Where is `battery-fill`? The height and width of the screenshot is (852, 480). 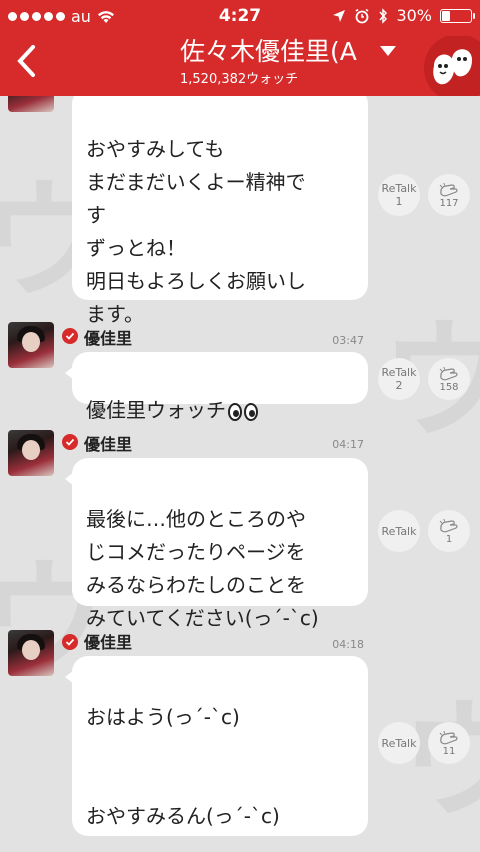
battery-fill is located at coordinates (446, 15).